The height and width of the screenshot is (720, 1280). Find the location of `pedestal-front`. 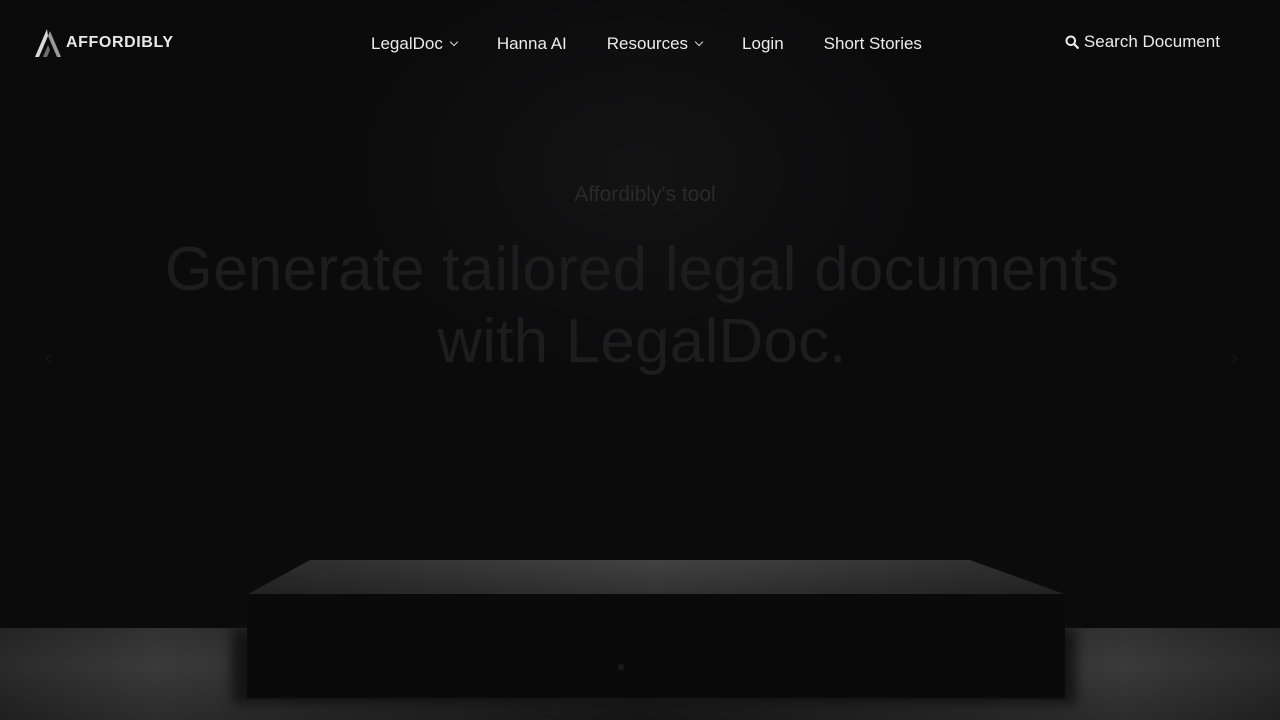

pedestal-front is located at coordinates (656, 647).